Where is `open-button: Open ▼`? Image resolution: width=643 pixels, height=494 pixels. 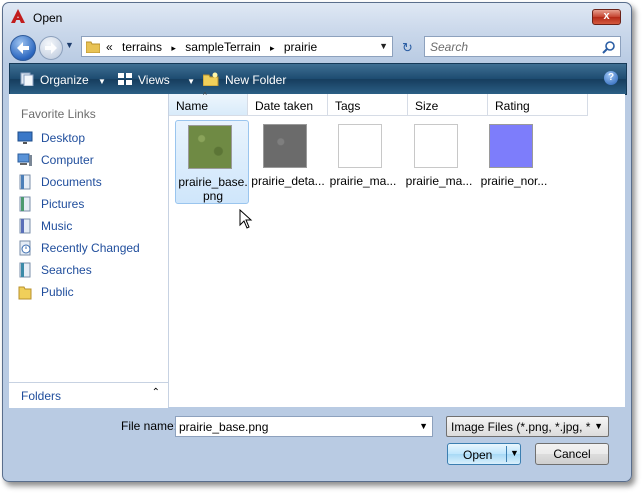 open-button: Open ▼ is located at coordinates (484, 454).